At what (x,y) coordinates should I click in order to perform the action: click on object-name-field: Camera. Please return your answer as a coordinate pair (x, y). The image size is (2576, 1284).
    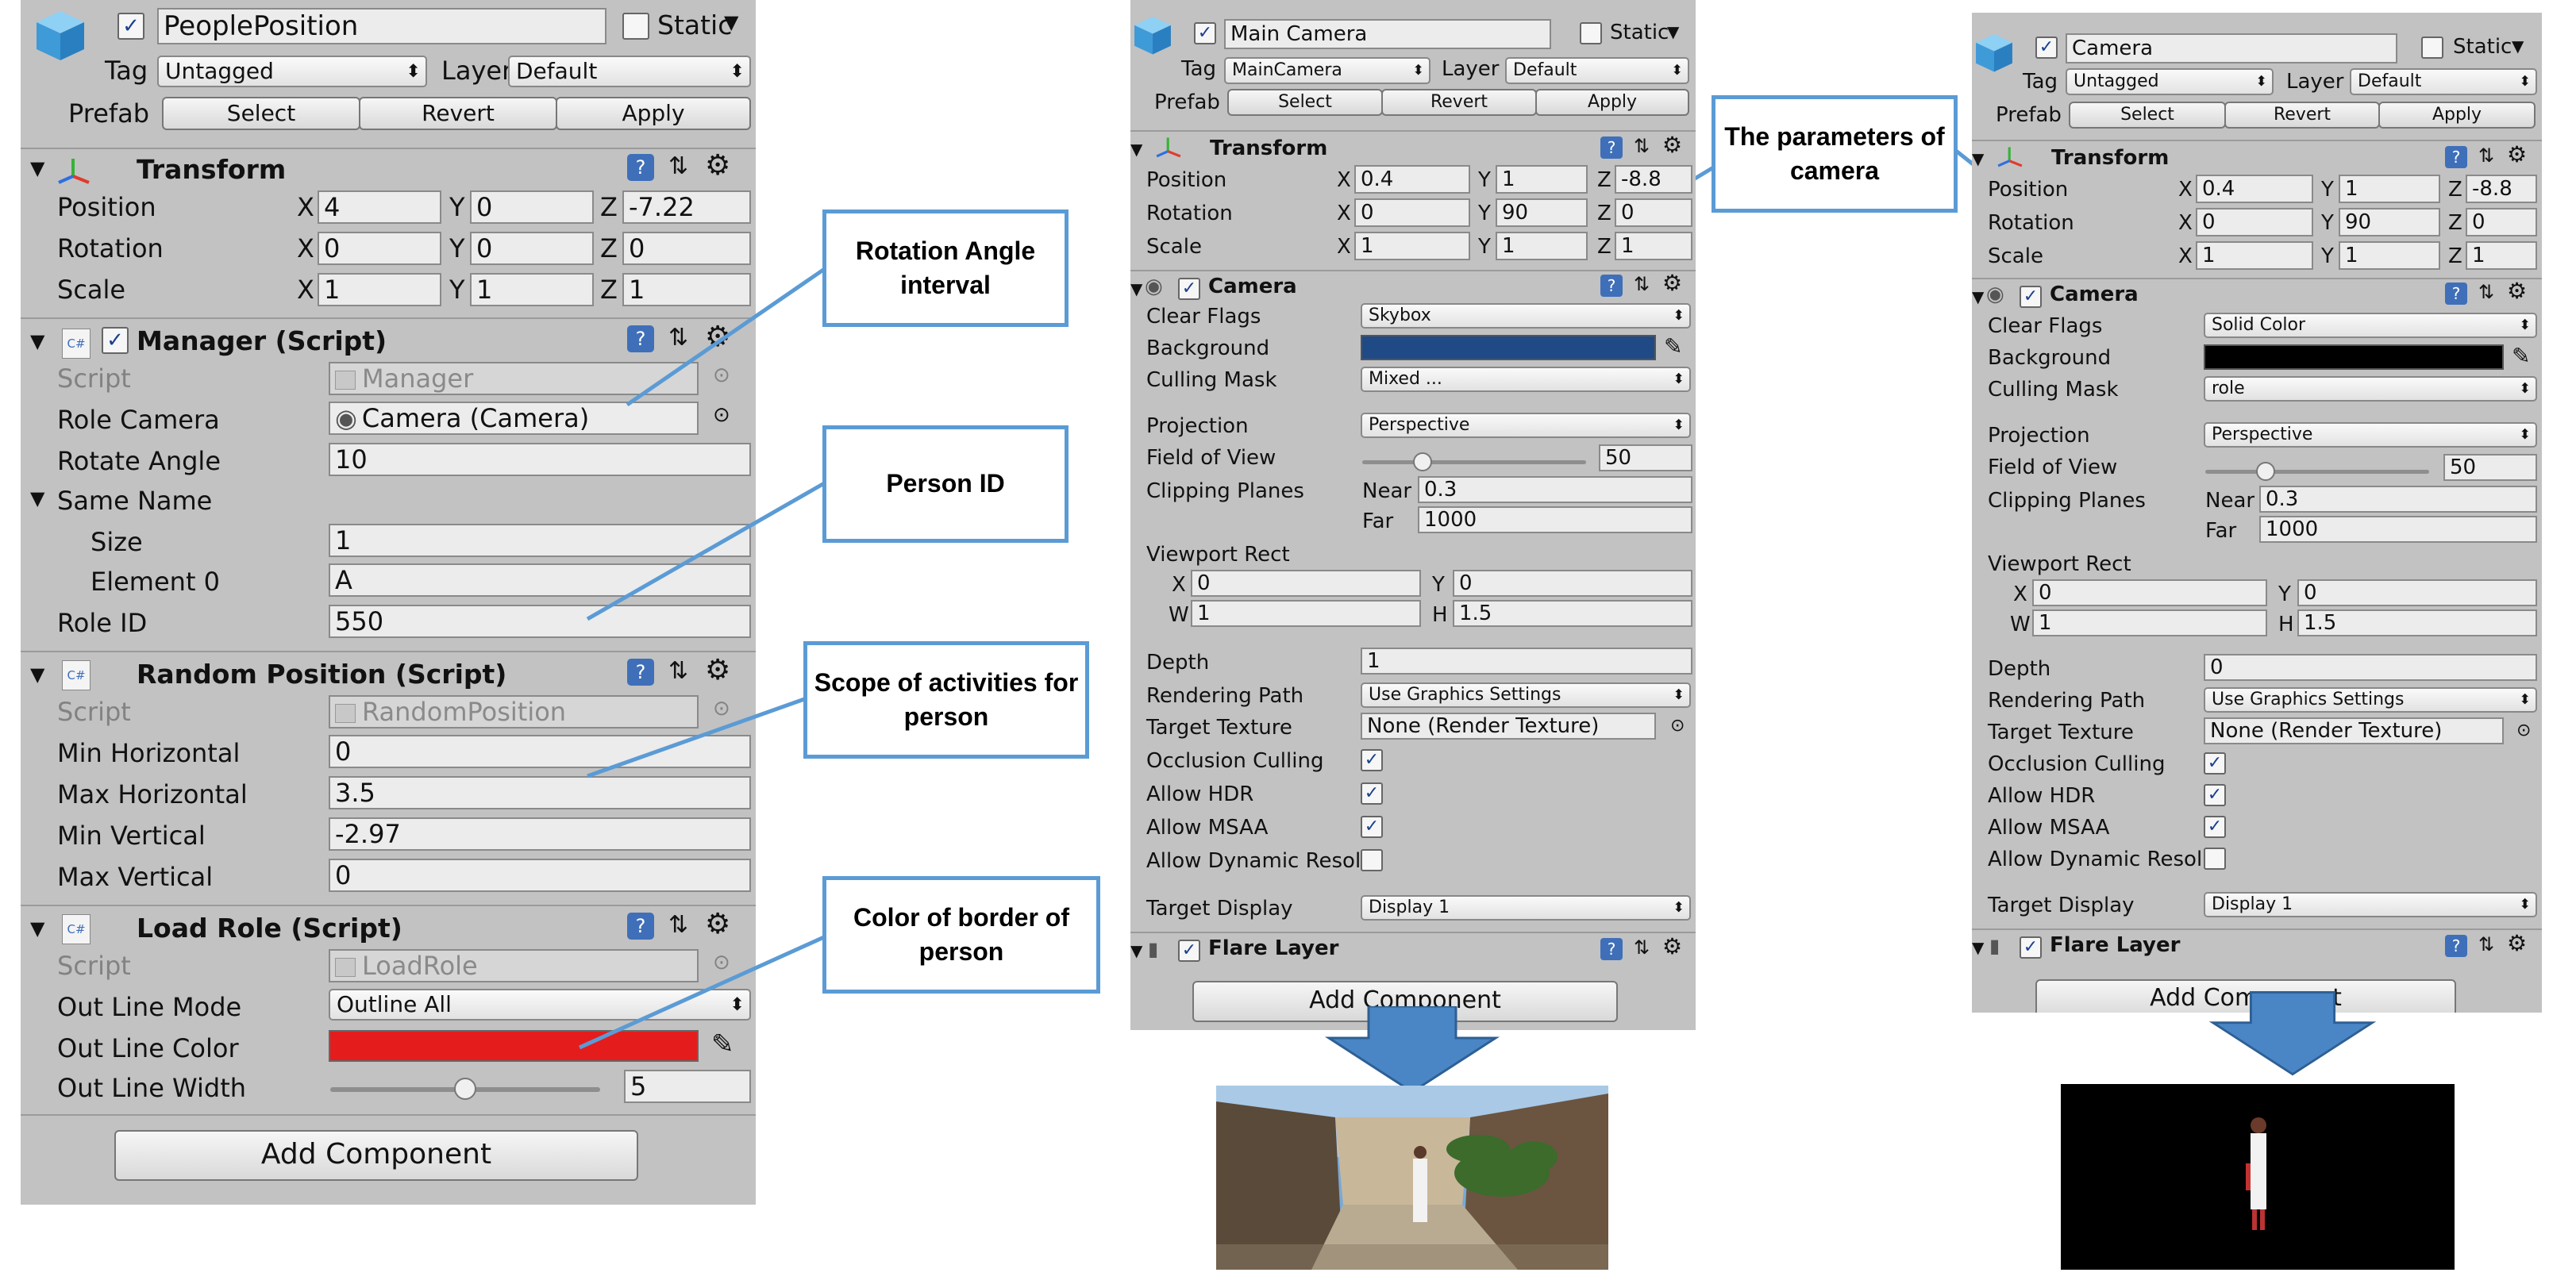
    Looking at the image, I should click on (2231, 48).